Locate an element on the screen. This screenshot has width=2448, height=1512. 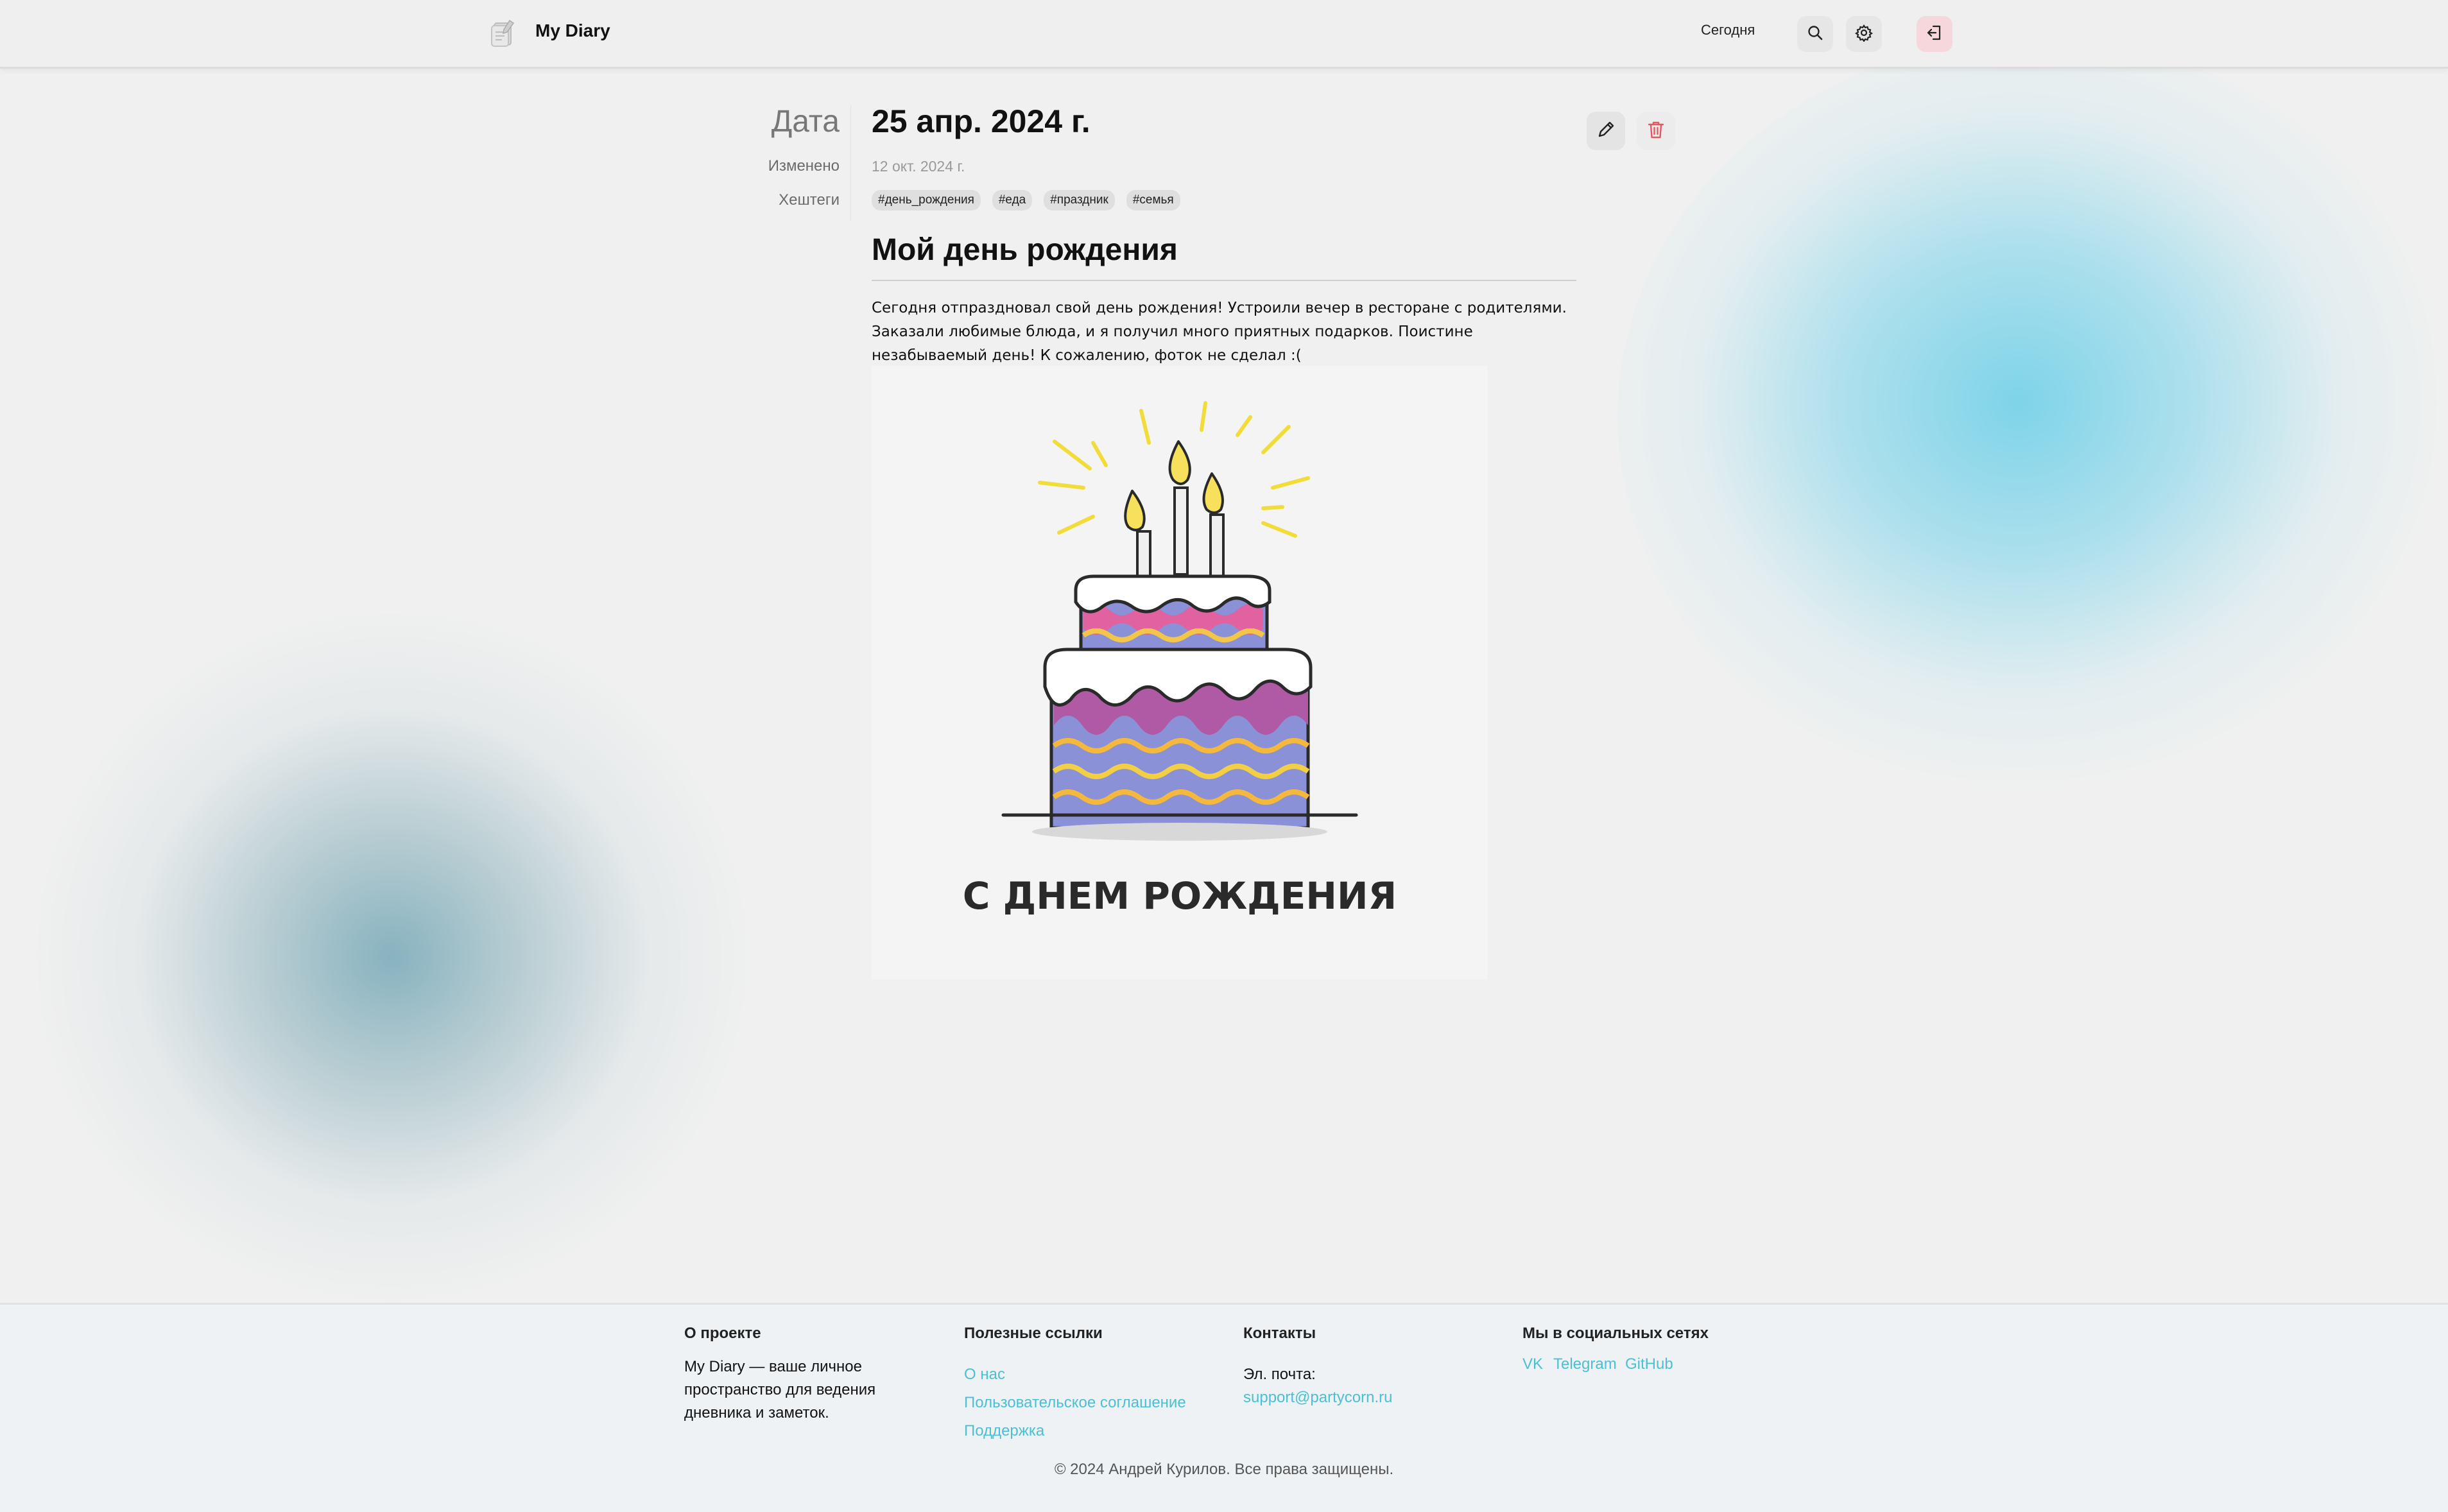
hashtag-chip: #праздник is located at coordinates (1080, 200).